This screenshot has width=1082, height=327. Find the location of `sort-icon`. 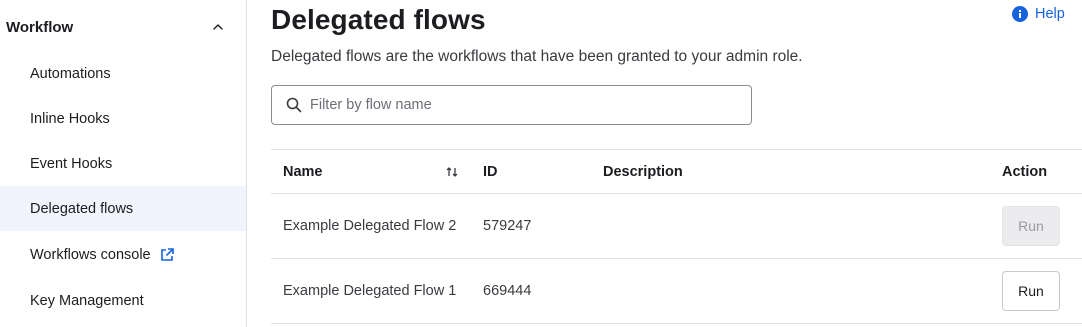

sort-icon is located at coordinates (452, 171).